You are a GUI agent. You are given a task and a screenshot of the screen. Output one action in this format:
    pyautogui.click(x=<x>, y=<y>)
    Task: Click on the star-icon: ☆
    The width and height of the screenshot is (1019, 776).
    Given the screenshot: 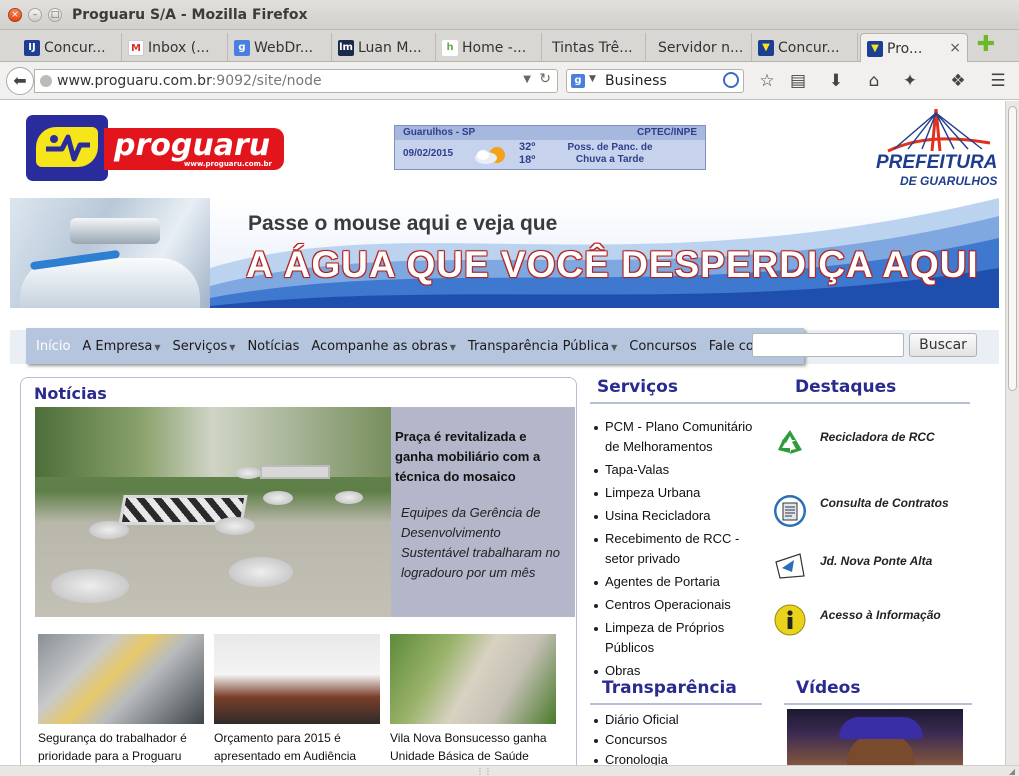 What is the action you would take?
    pyautogui.click(x=767, y=81)
    